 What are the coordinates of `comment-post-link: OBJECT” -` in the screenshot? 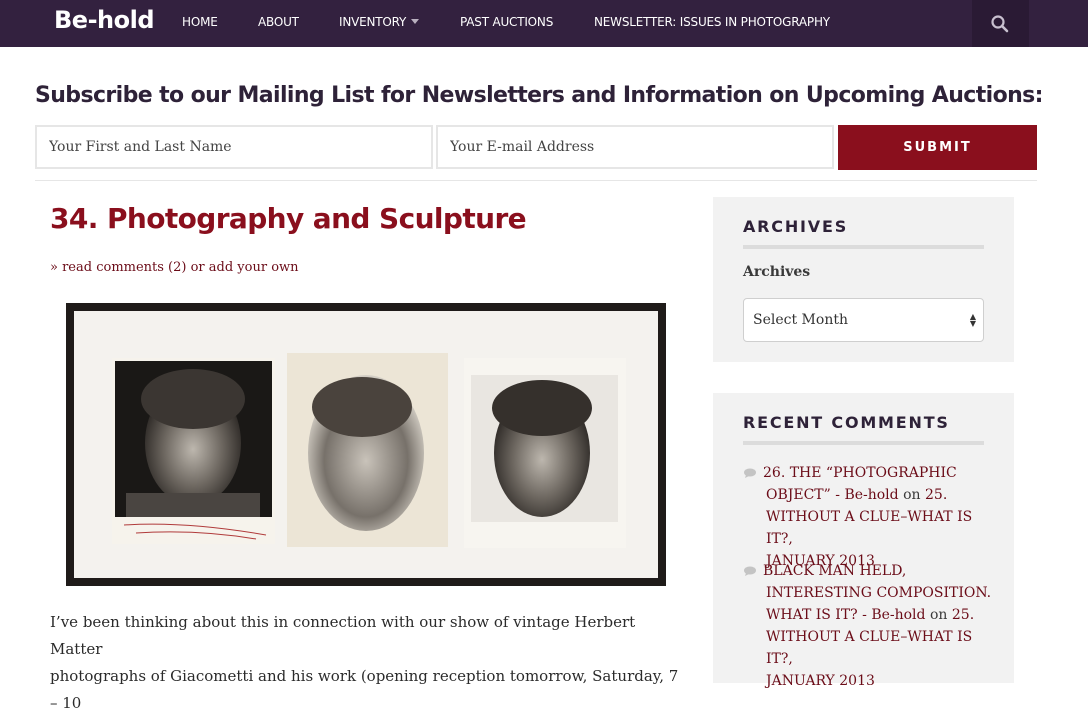 It's located at (805, 495).